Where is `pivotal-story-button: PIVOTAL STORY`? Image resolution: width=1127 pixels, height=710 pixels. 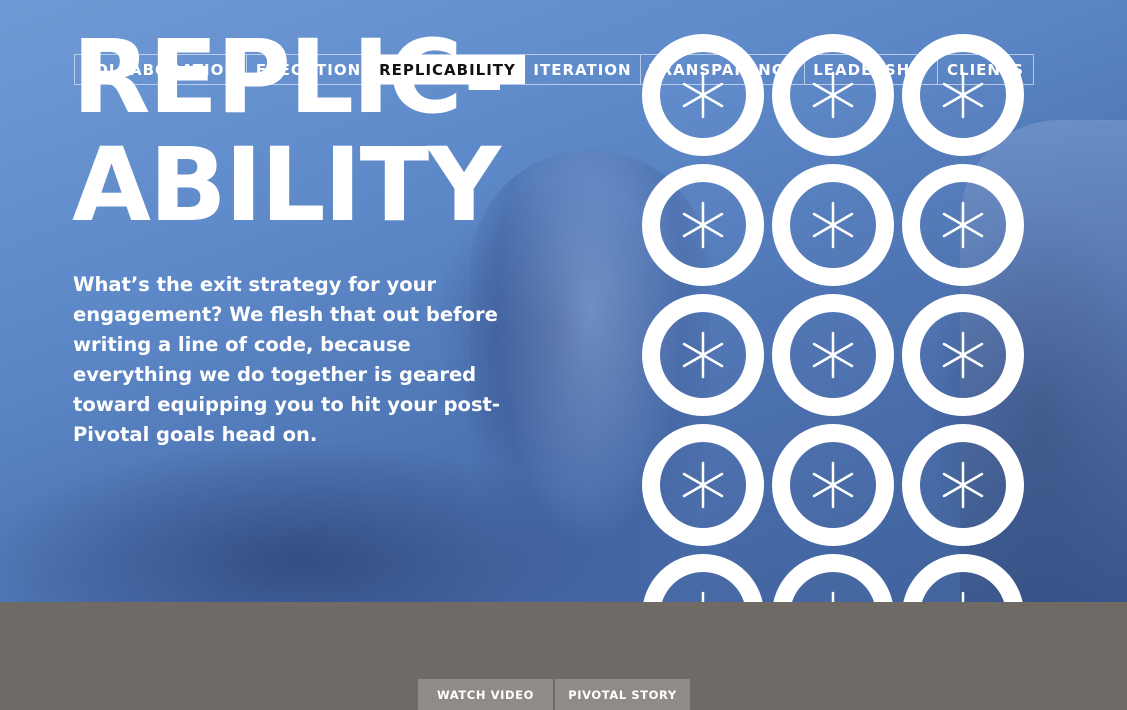
pivotal-story-button: PIVOTAL STORY is located at coordinates (622, 694).